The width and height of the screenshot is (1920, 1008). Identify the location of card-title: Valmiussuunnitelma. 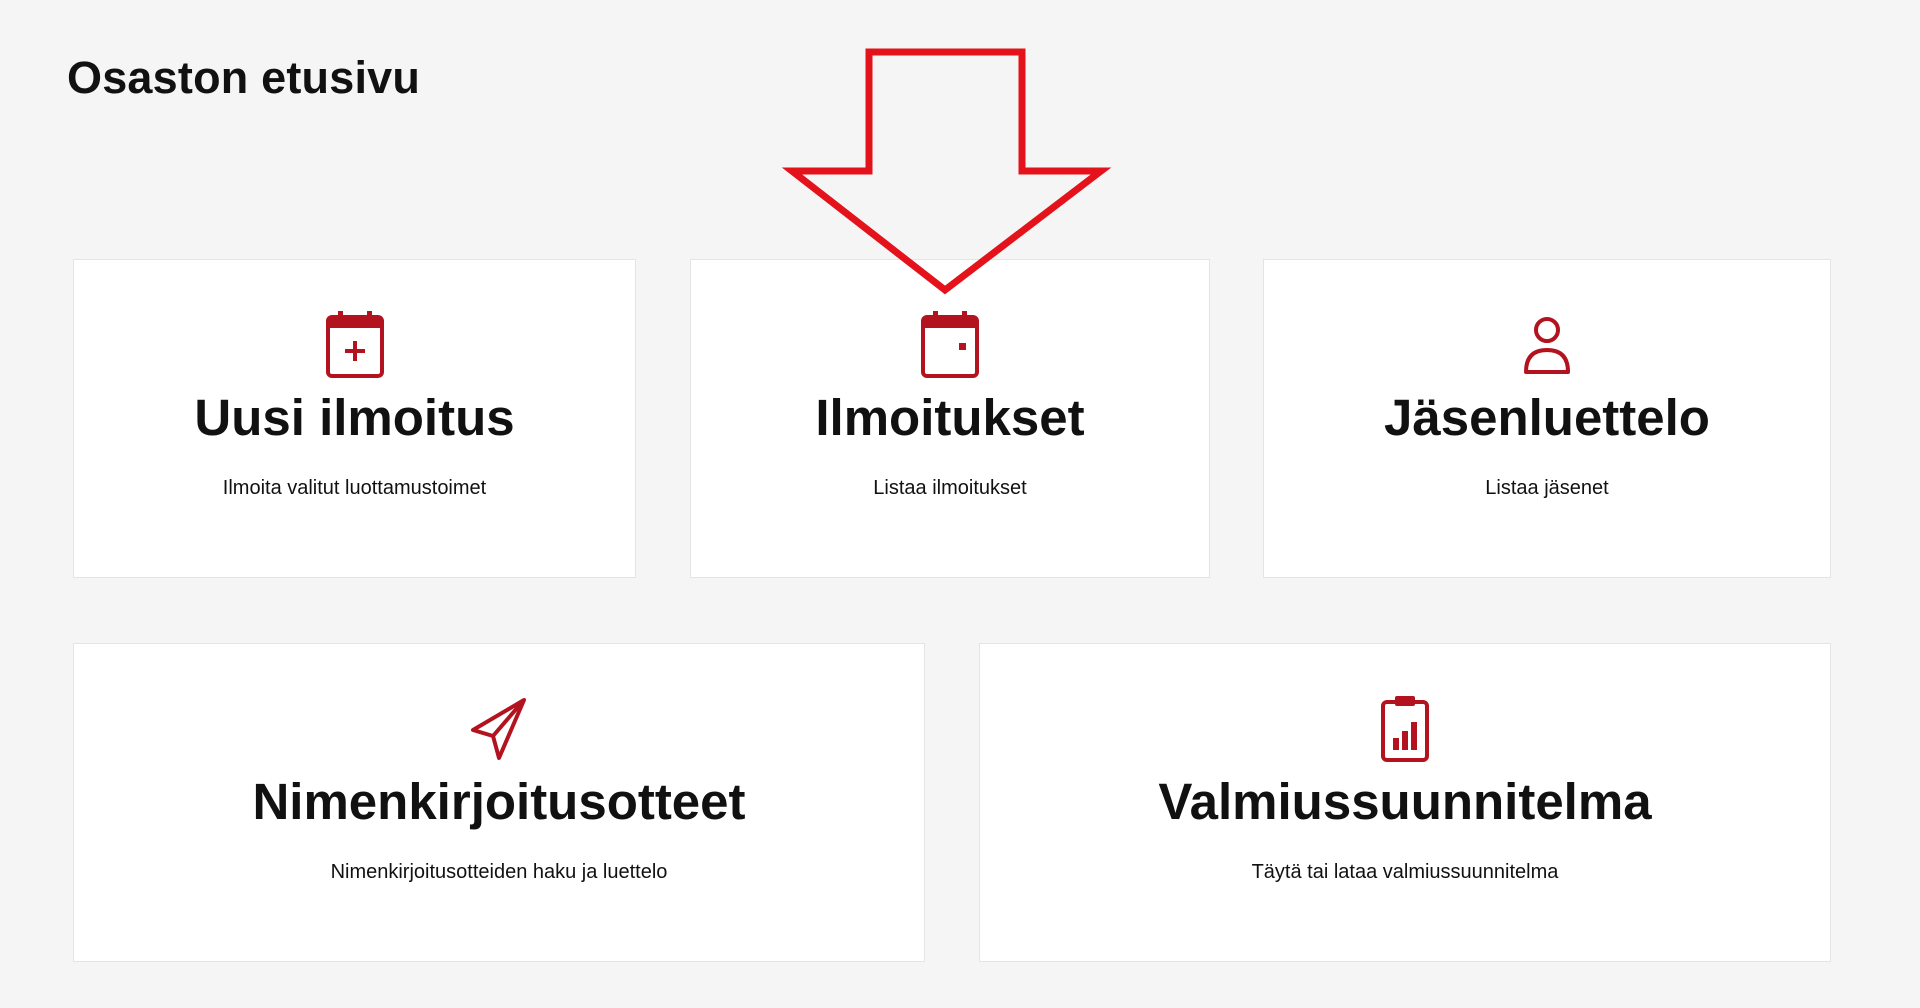
(1405, 801).